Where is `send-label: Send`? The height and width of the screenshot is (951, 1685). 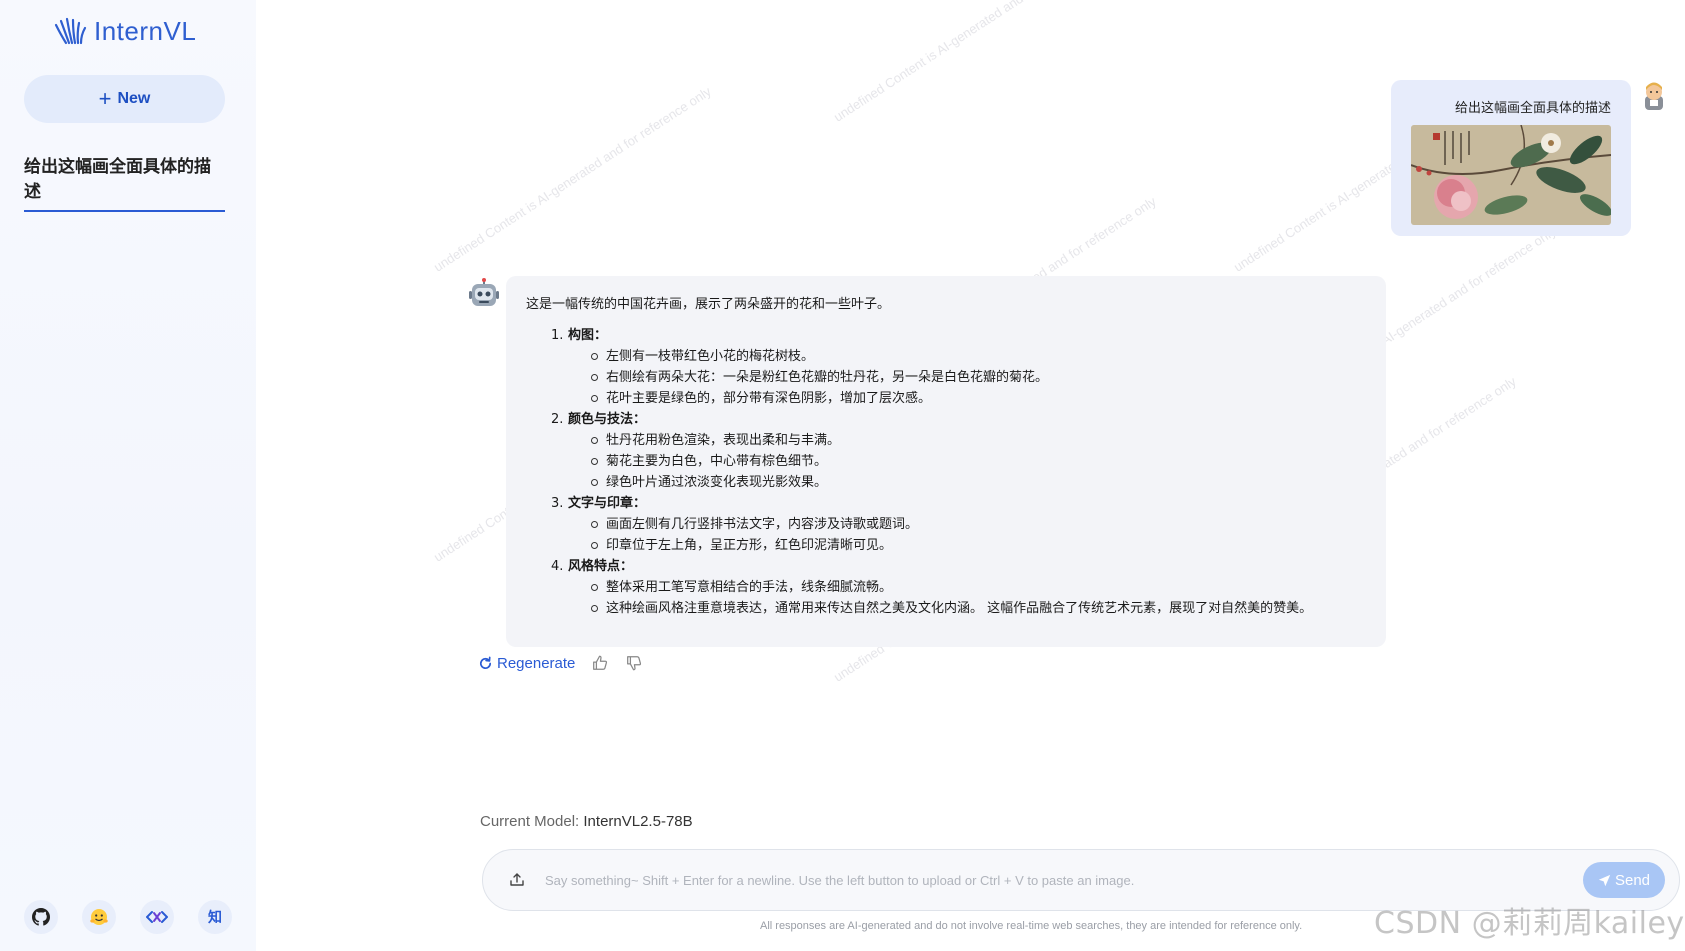 send-label: Send is located at coordinates (1632, 880).